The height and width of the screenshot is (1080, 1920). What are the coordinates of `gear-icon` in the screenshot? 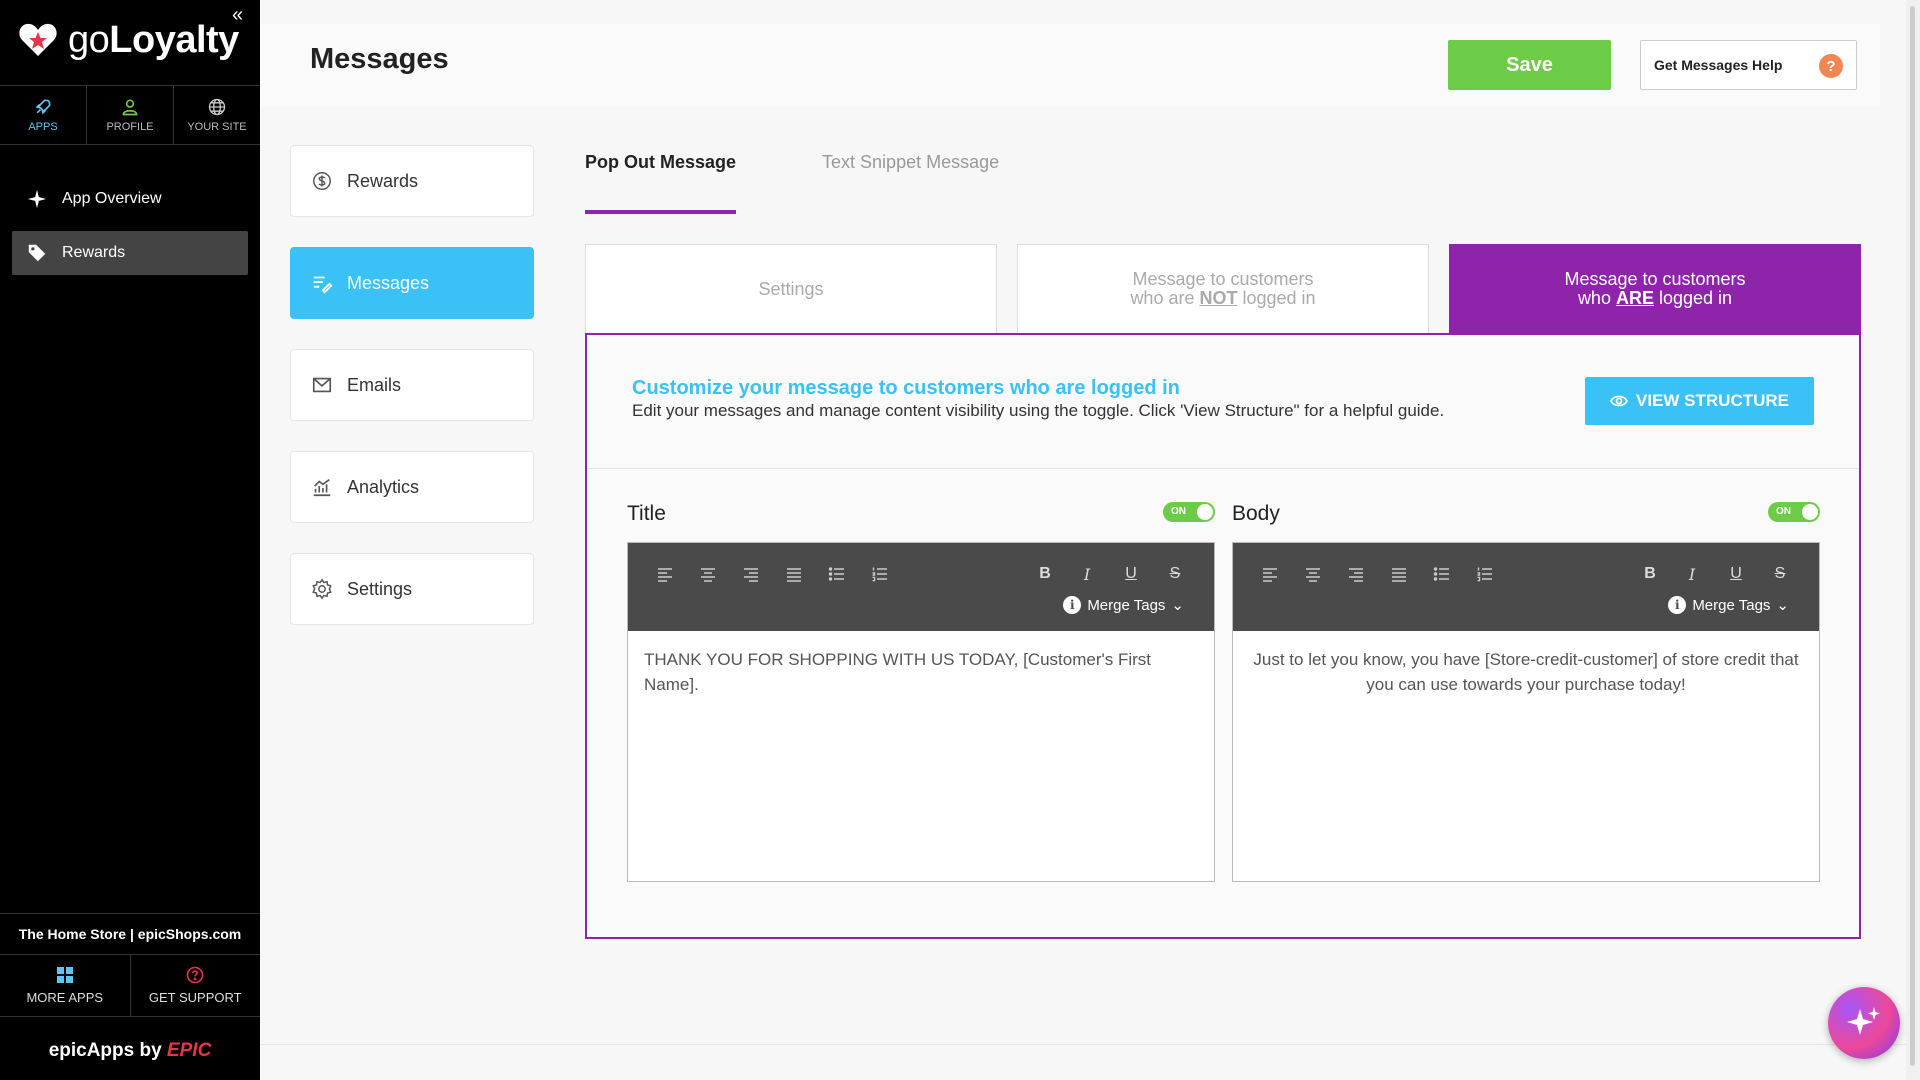 It's located at (322, 589).